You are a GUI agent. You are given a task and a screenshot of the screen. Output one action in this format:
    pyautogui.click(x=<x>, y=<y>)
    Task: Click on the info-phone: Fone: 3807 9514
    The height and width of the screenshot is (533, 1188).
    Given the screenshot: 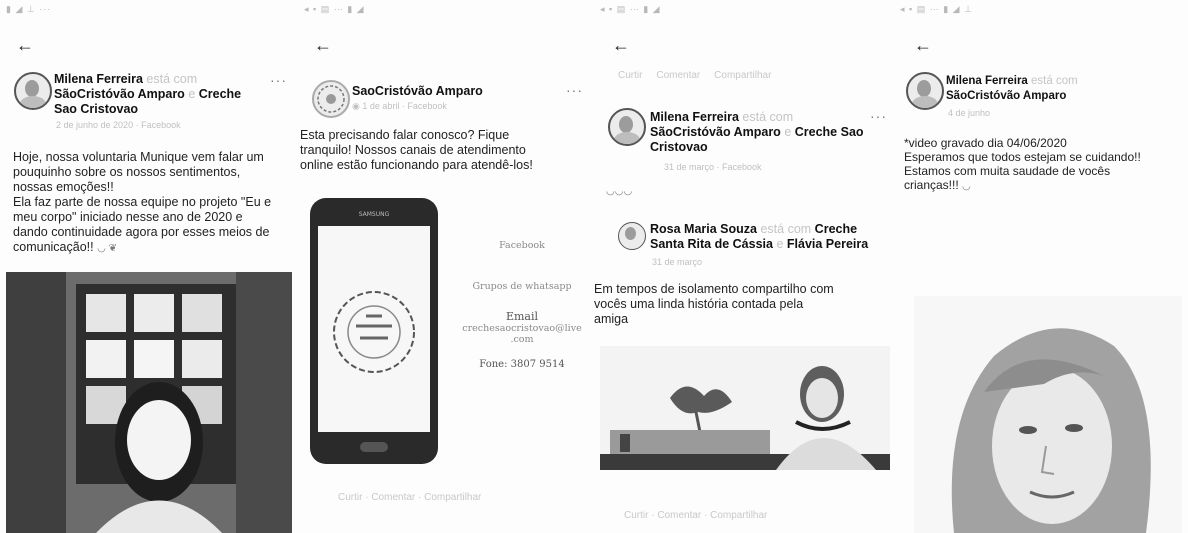 What is the action you would take?
    pyautogui.click(x=522, y=364)
    